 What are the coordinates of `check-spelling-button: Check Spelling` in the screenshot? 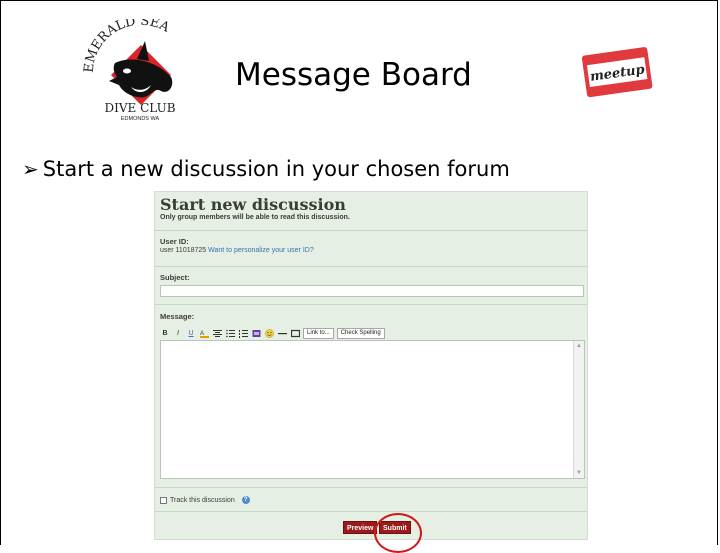 It's located at (360, 333).